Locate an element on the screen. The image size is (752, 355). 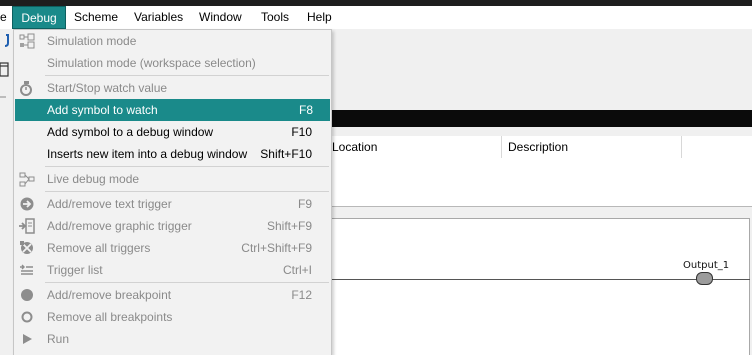
menu-item-breakpoint: Add/remove breakpoint F12 is located at coordinates (172, 295).